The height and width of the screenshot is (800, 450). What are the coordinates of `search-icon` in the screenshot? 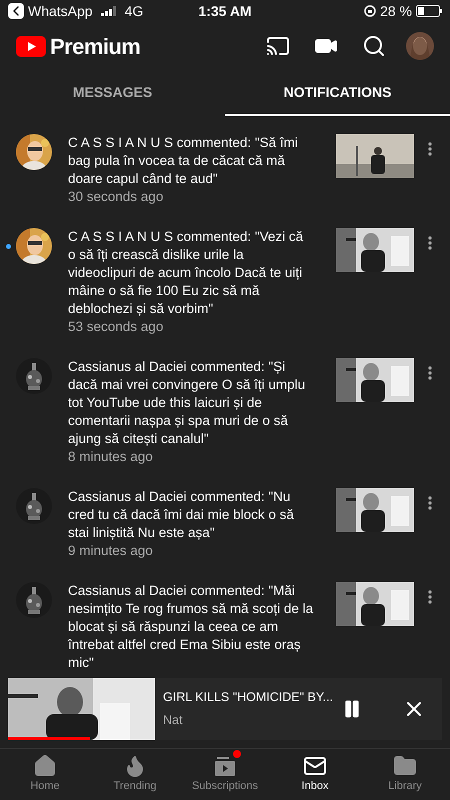 It's located at (374, 46).